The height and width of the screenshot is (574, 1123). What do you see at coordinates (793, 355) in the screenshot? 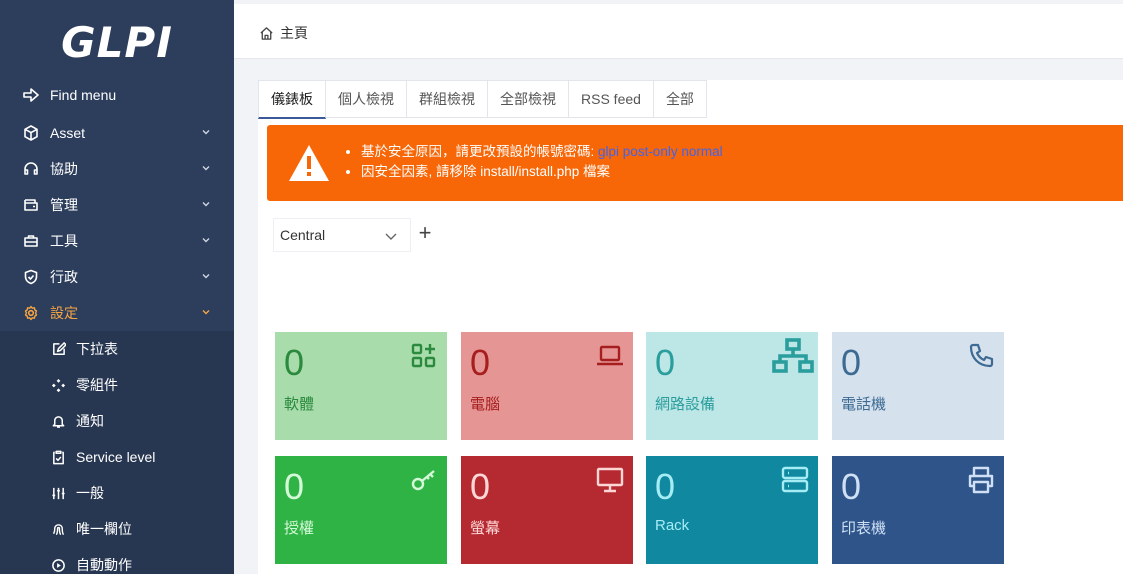
I see `network-icon` at bounding box center [793, 355].